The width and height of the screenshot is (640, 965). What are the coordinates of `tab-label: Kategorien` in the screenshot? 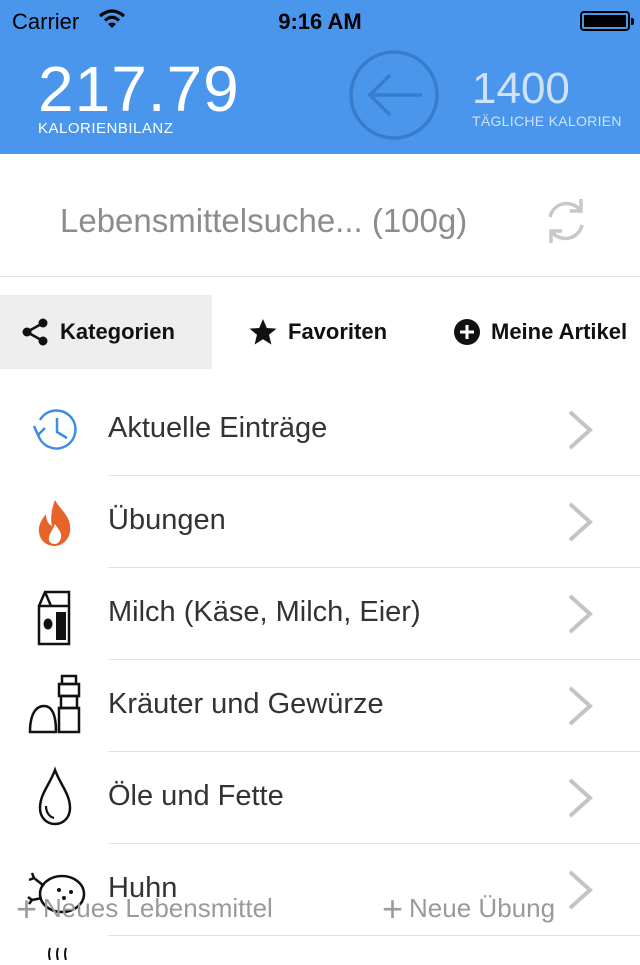 It's located at (117, 331).